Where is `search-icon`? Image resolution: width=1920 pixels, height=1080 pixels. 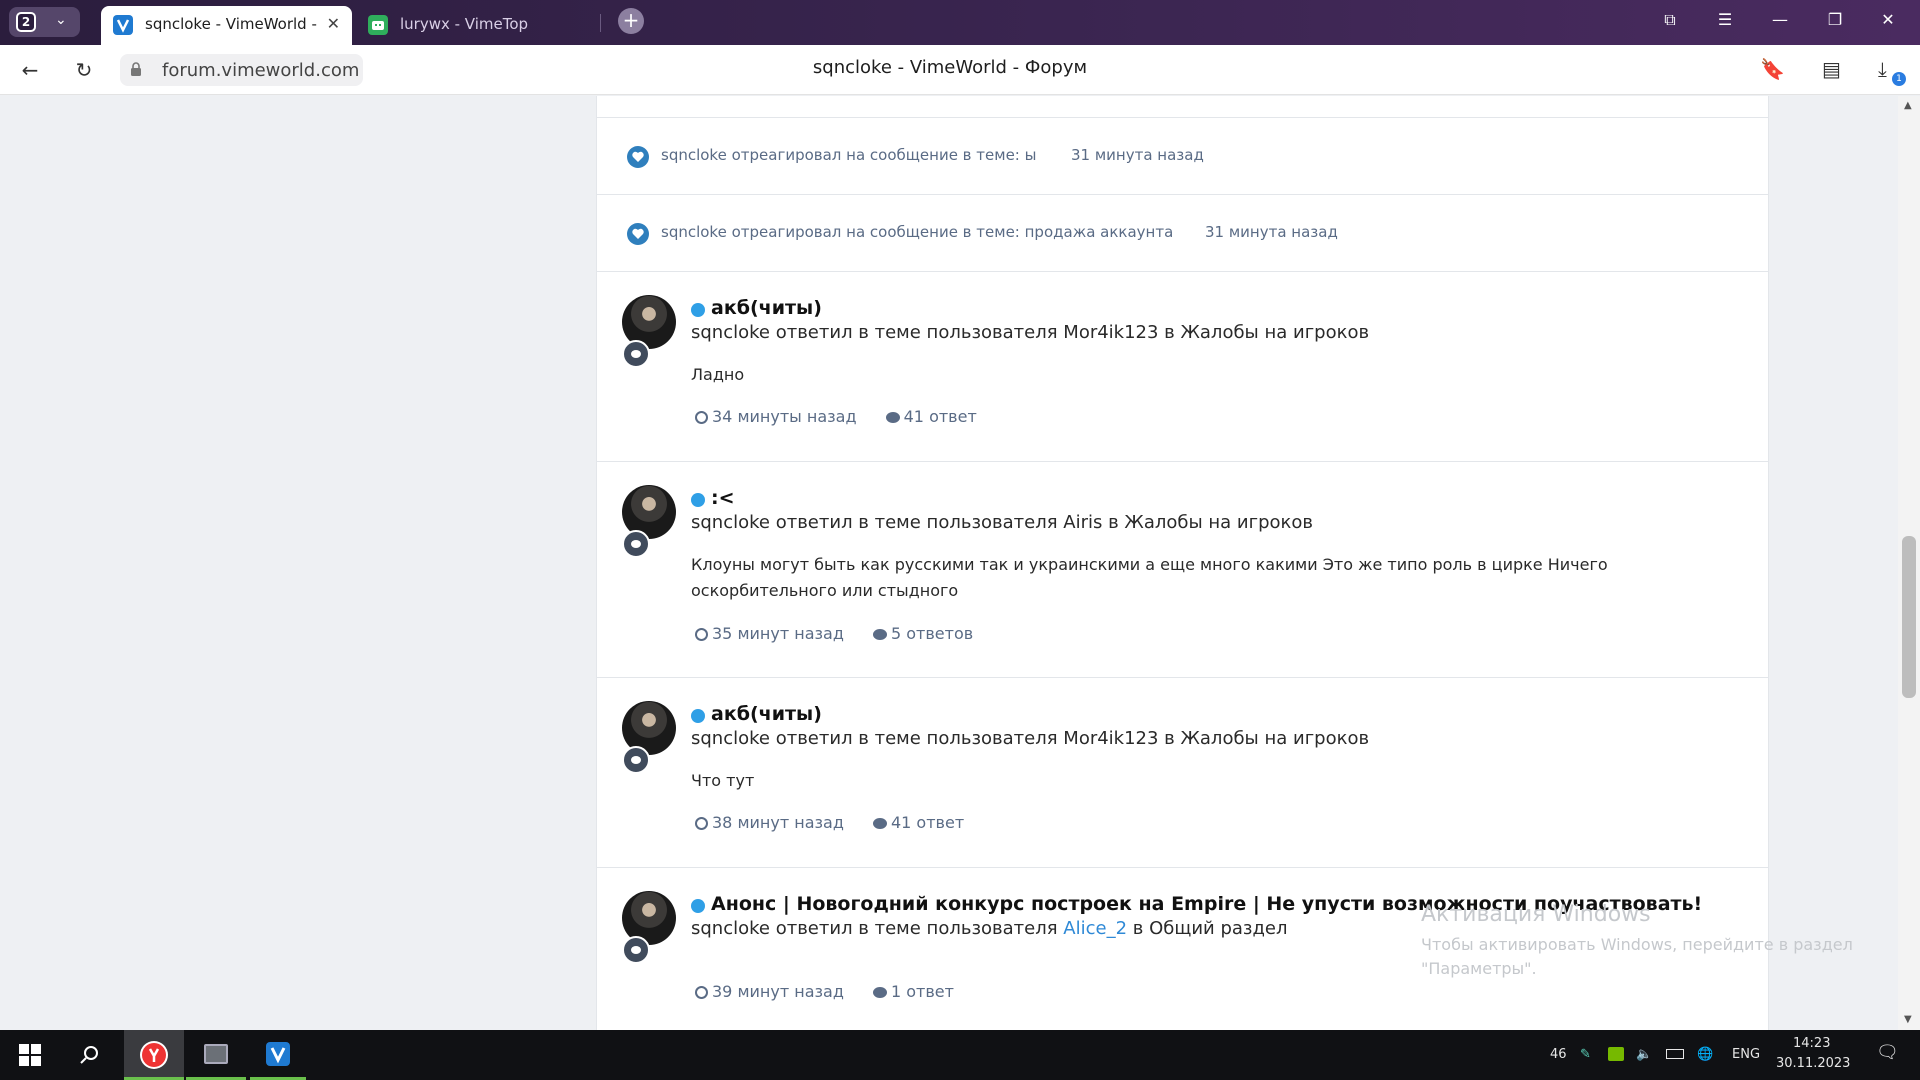 search-icon is located at coordinates (89, 1055).